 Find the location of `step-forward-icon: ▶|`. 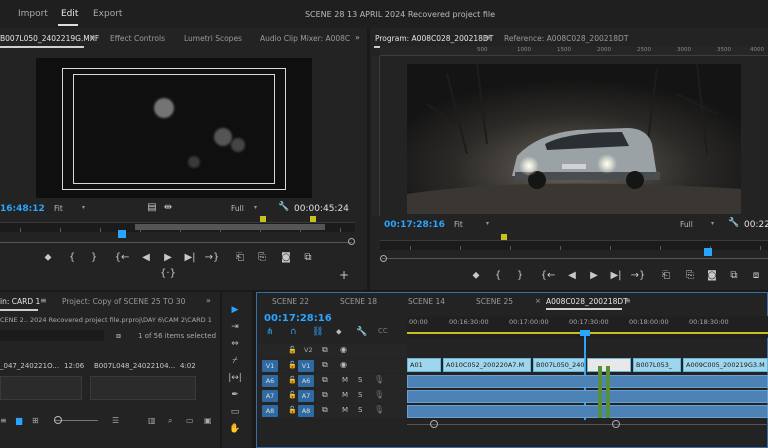

step-forward-icon: ▶| is located at coordinates (190, 257).